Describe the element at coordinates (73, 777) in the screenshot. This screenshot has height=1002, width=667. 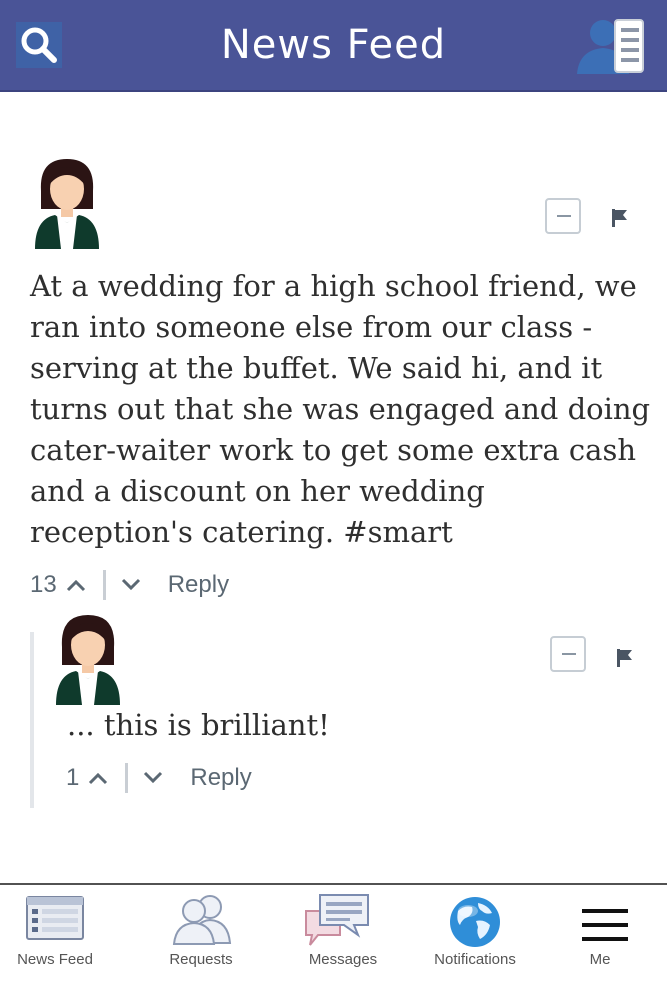
I see `reply-vote-count: 1` at that location.